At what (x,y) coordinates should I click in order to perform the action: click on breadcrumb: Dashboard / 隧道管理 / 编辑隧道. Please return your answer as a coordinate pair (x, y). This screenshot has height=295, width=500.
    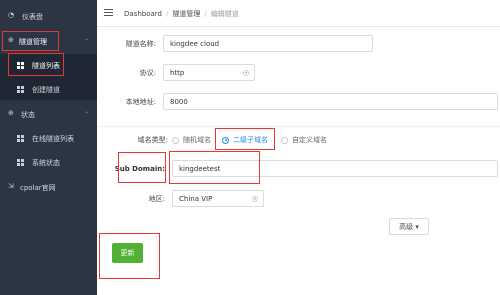
    Looking at the image, I should click on (181, 14).